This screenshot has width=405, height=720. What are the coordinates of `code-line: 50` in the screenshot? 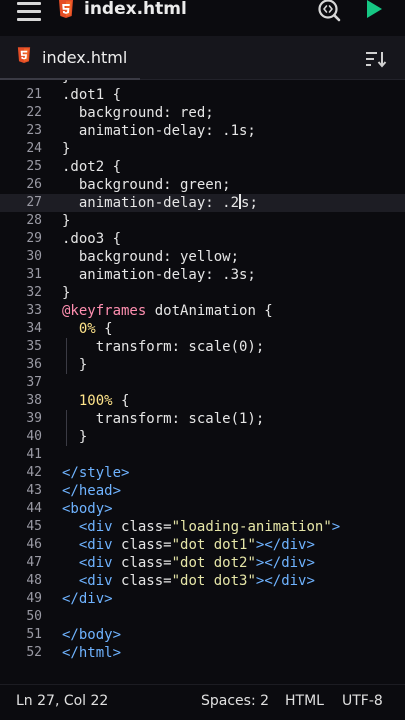 It's located at (202, 617).